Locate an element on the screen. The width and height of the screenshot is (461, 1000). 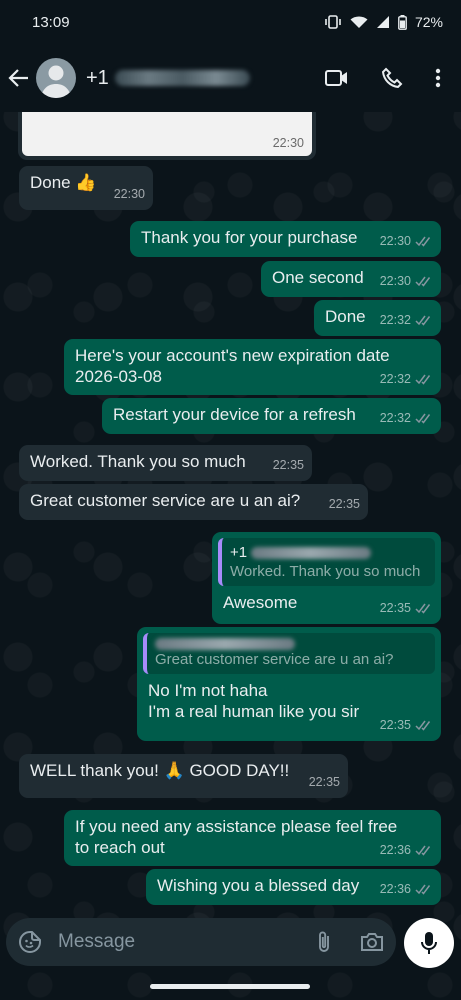
status-bar: 13:09 72% is located at coordinates (230, 22).